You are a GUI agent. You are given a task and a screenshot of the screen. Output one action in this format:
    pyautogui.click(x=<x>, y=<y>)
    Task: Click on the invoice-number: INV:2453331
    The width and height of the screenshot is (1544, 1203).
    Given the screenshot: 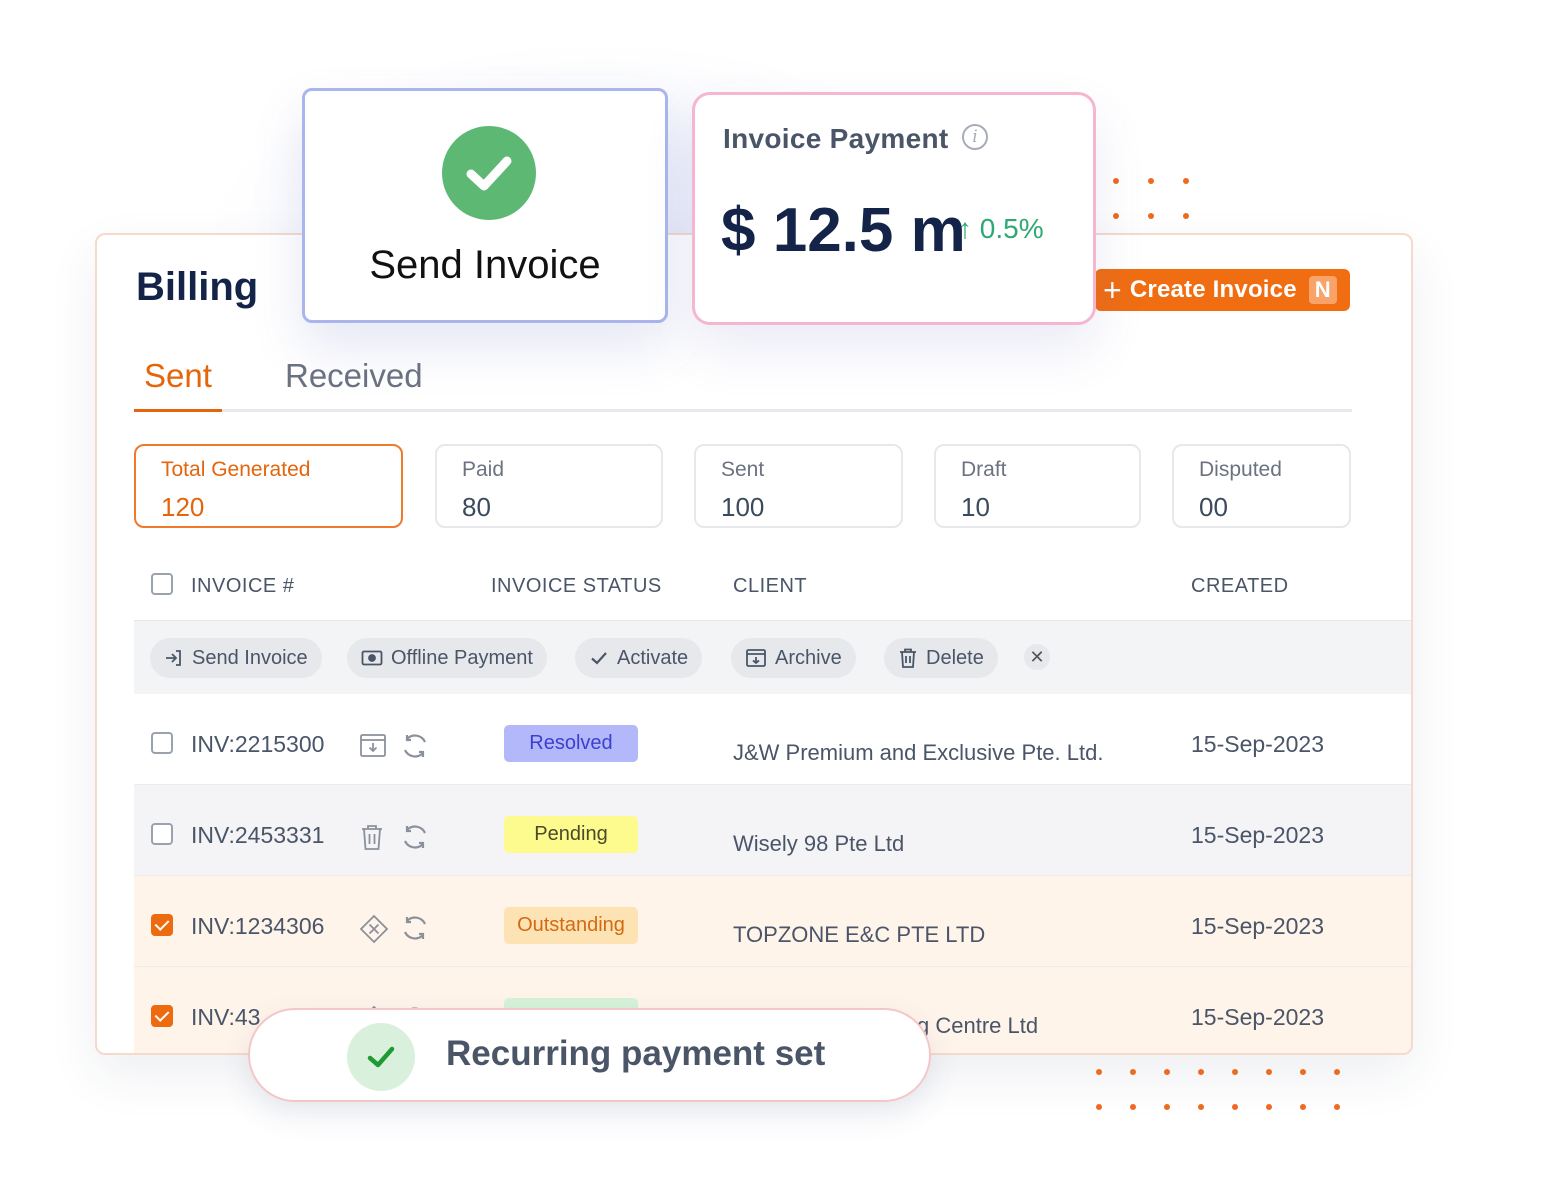 What is the action you would take?
    pyautogui.click(x=257, y=835)
    